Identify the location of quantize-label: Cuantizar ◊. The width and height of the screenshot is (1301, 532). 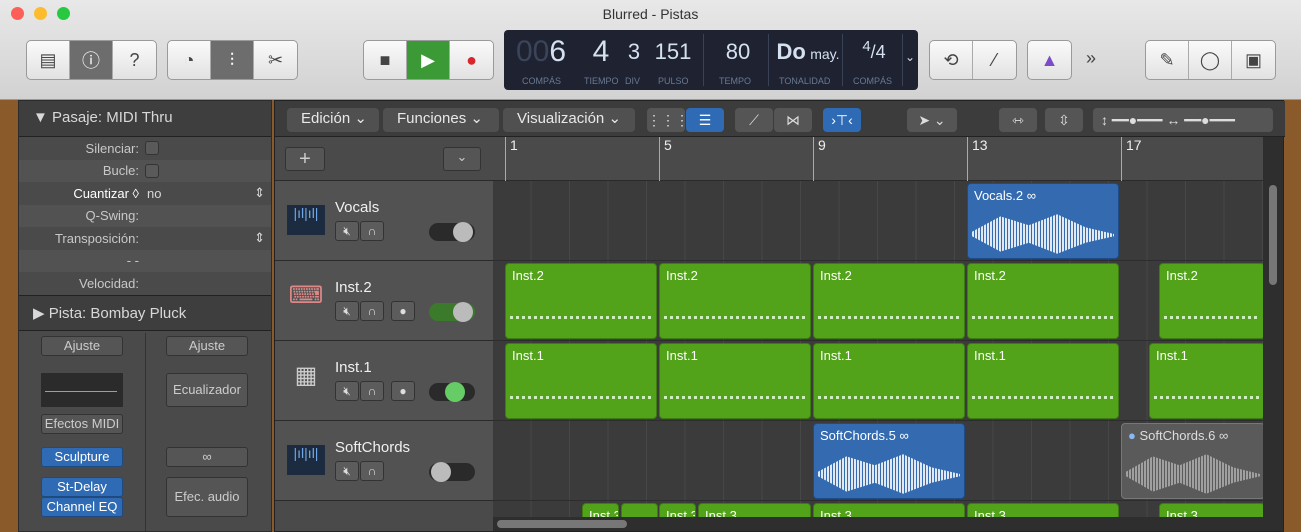
(79, 193).